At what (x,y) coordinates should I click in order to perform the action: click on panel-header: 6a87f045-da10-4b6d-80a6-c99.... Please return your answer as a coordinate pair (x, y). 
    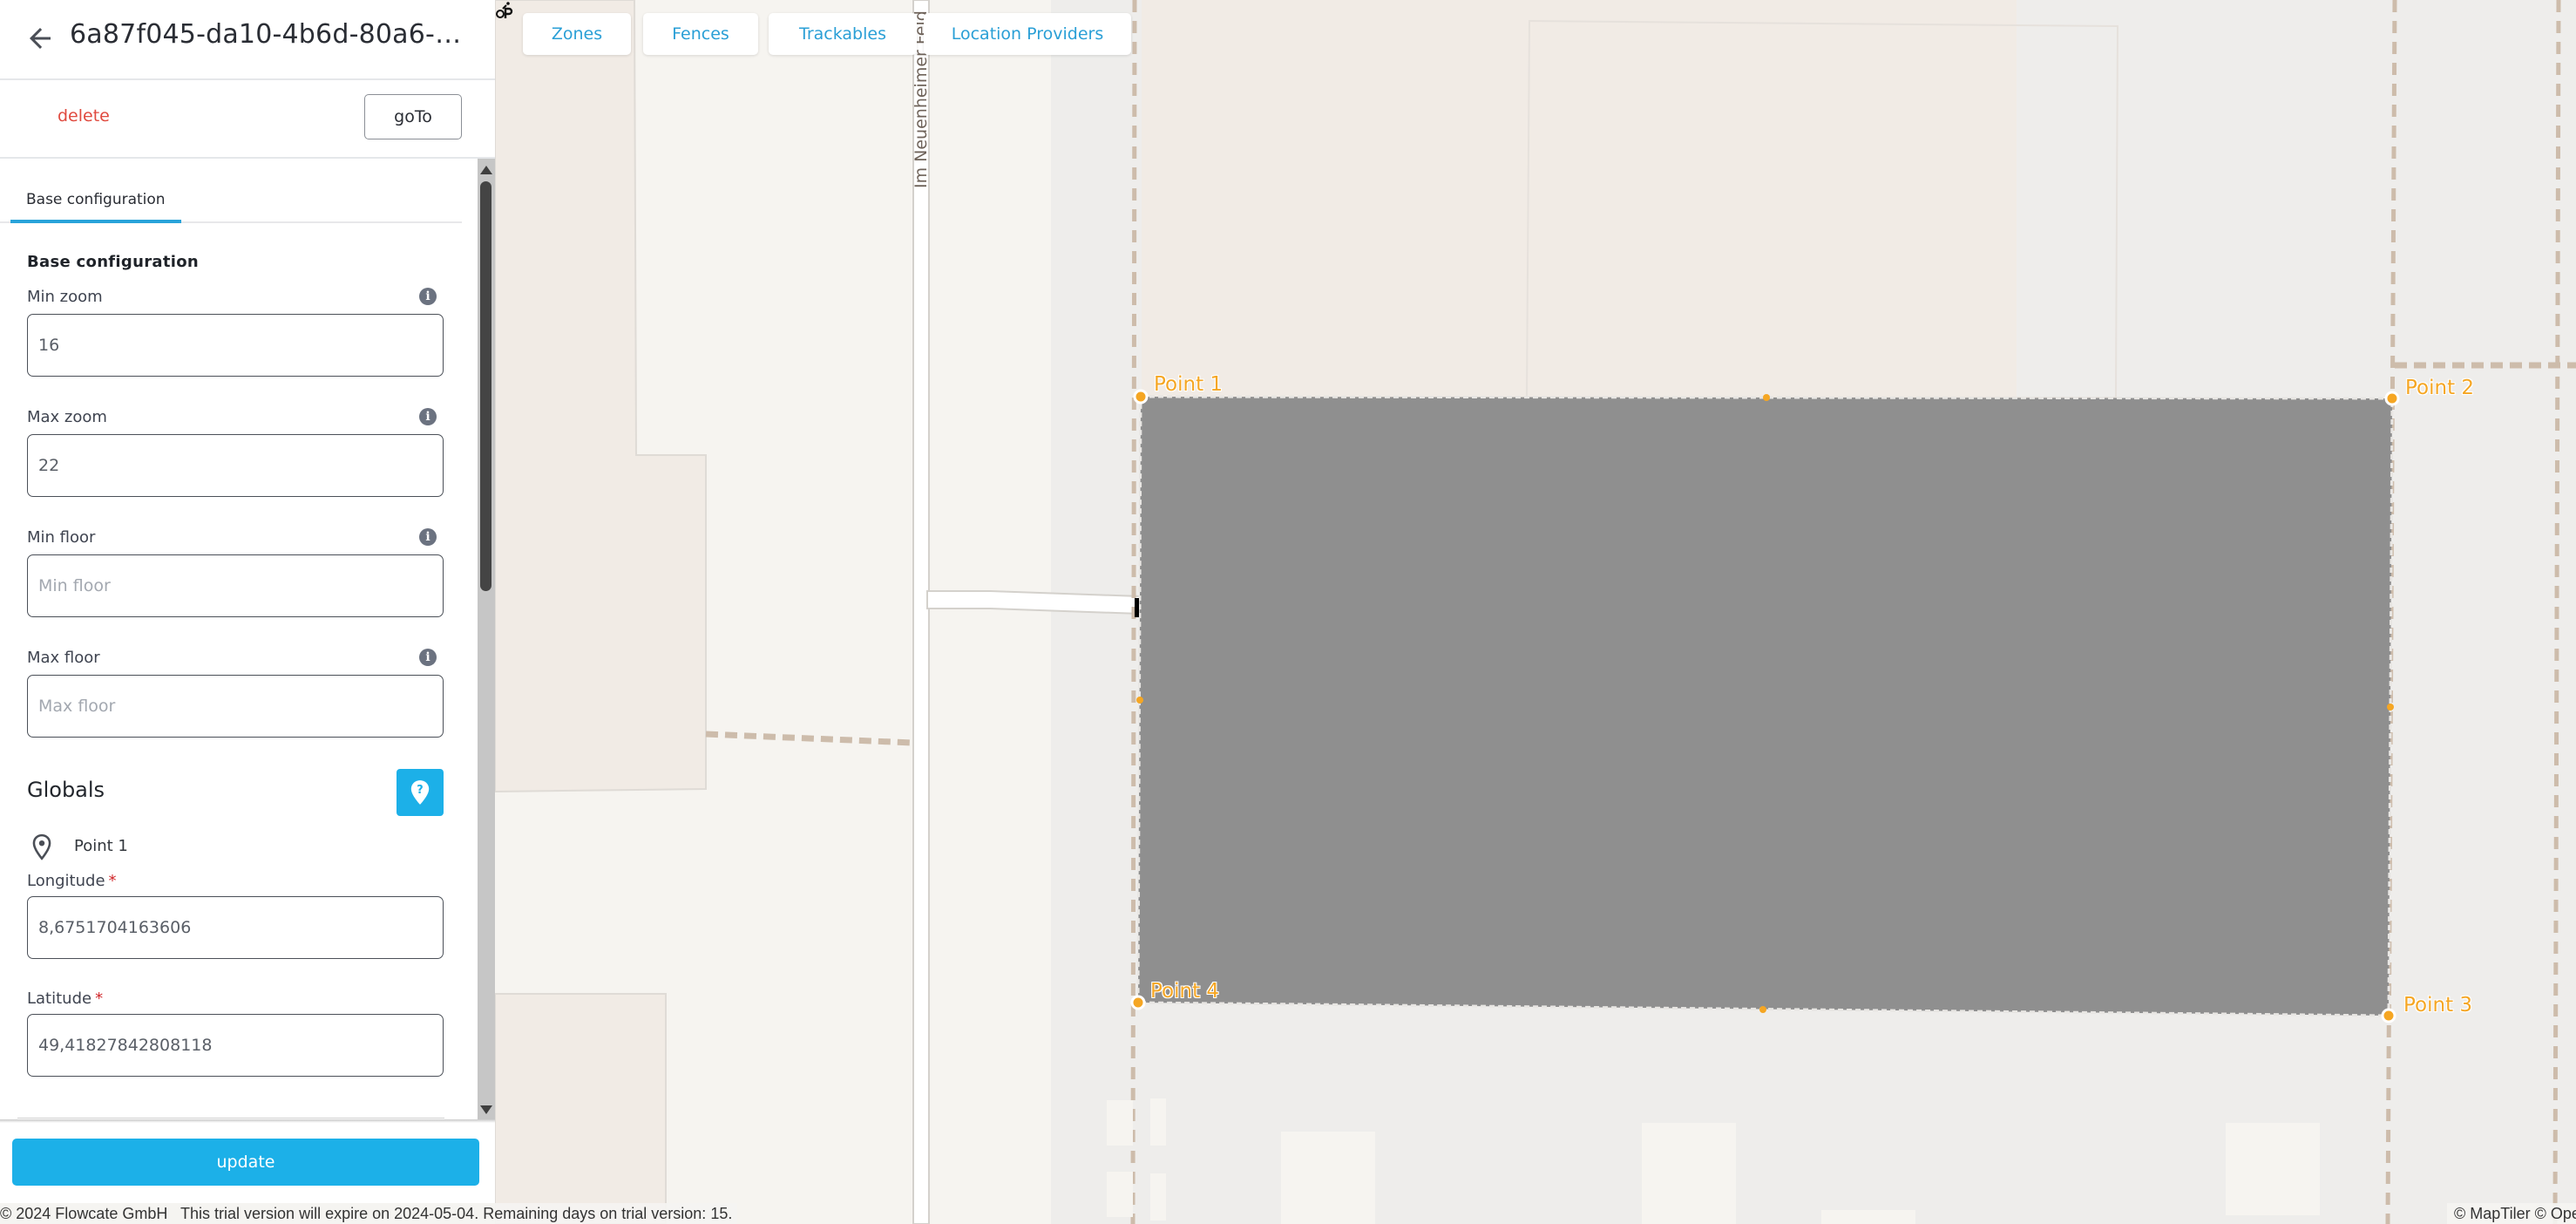
    Looking at the image, I should click on (248, 40).